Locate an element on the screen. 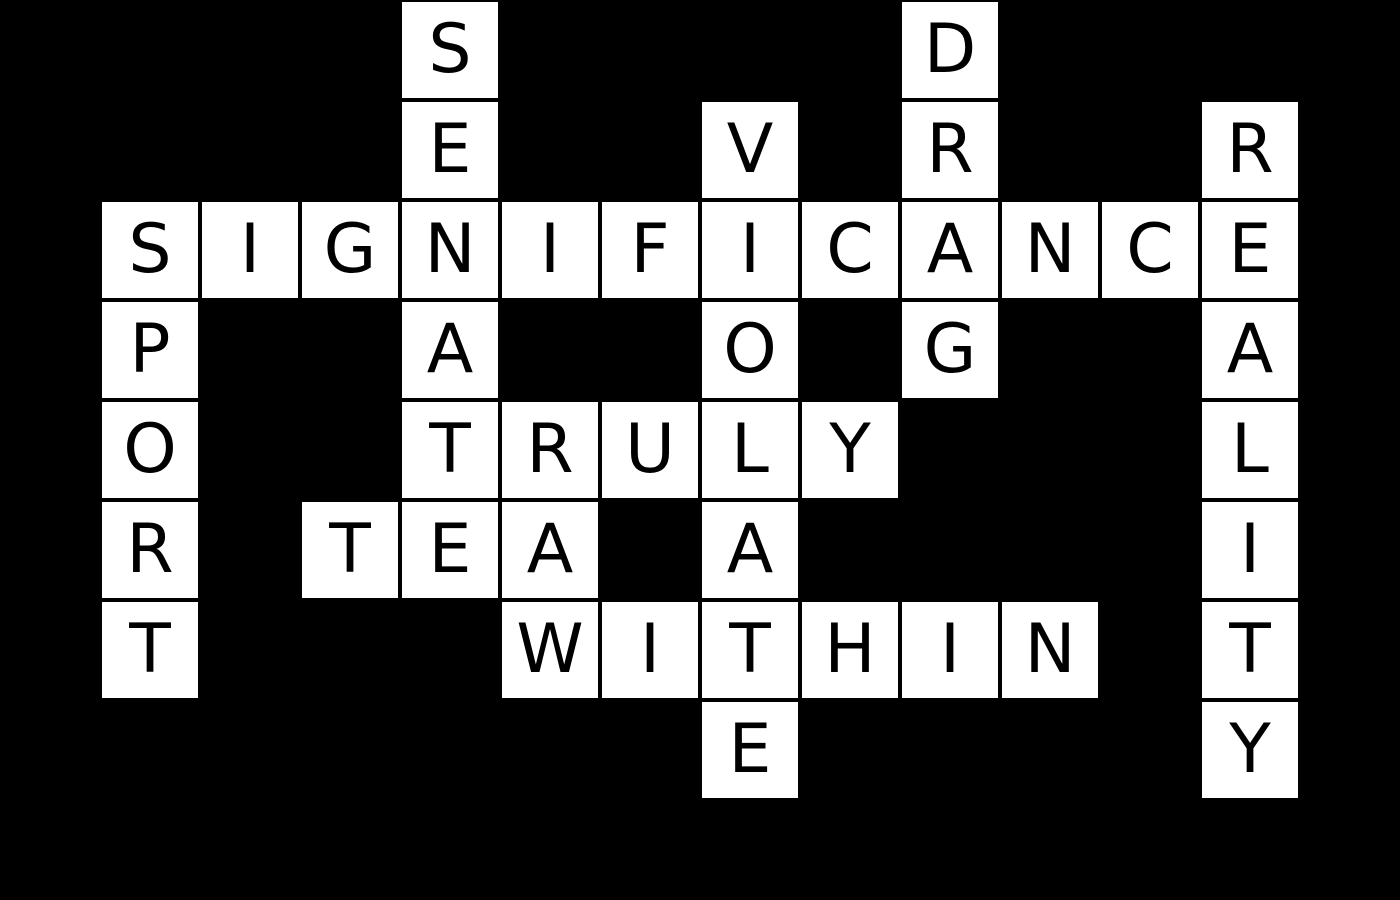 The image size is (1400, 900). crossword-cell: F is located at coordinates (650, 250).